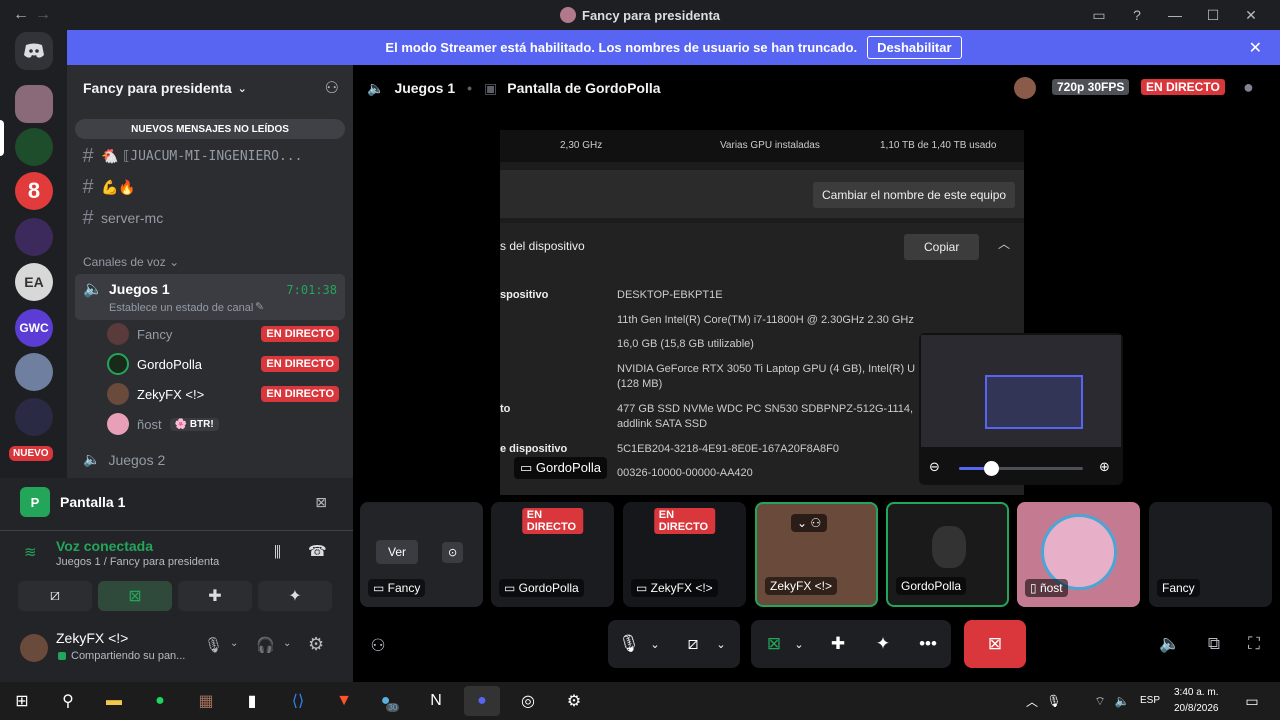 The height and width of the screenshot is (720, 1280). What do you see at coordinates (453, 552) in the screenshot?
I see `popout-icon: ⊙` at bounding box center [453, 552].